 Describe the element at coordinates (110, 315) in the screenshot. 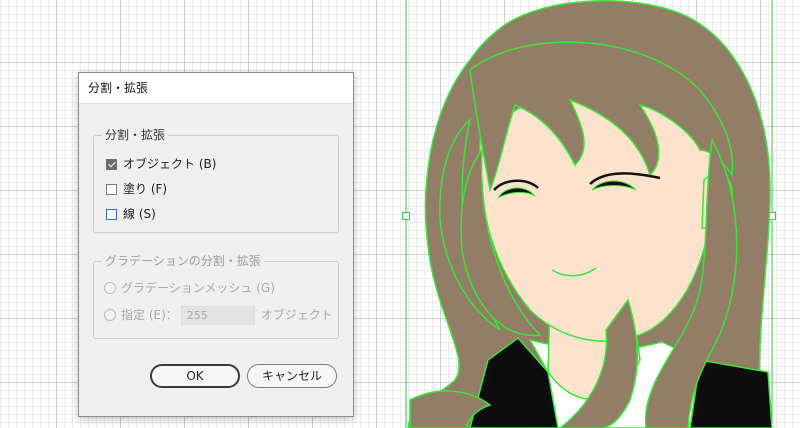

I see `specify-radio` at that location.